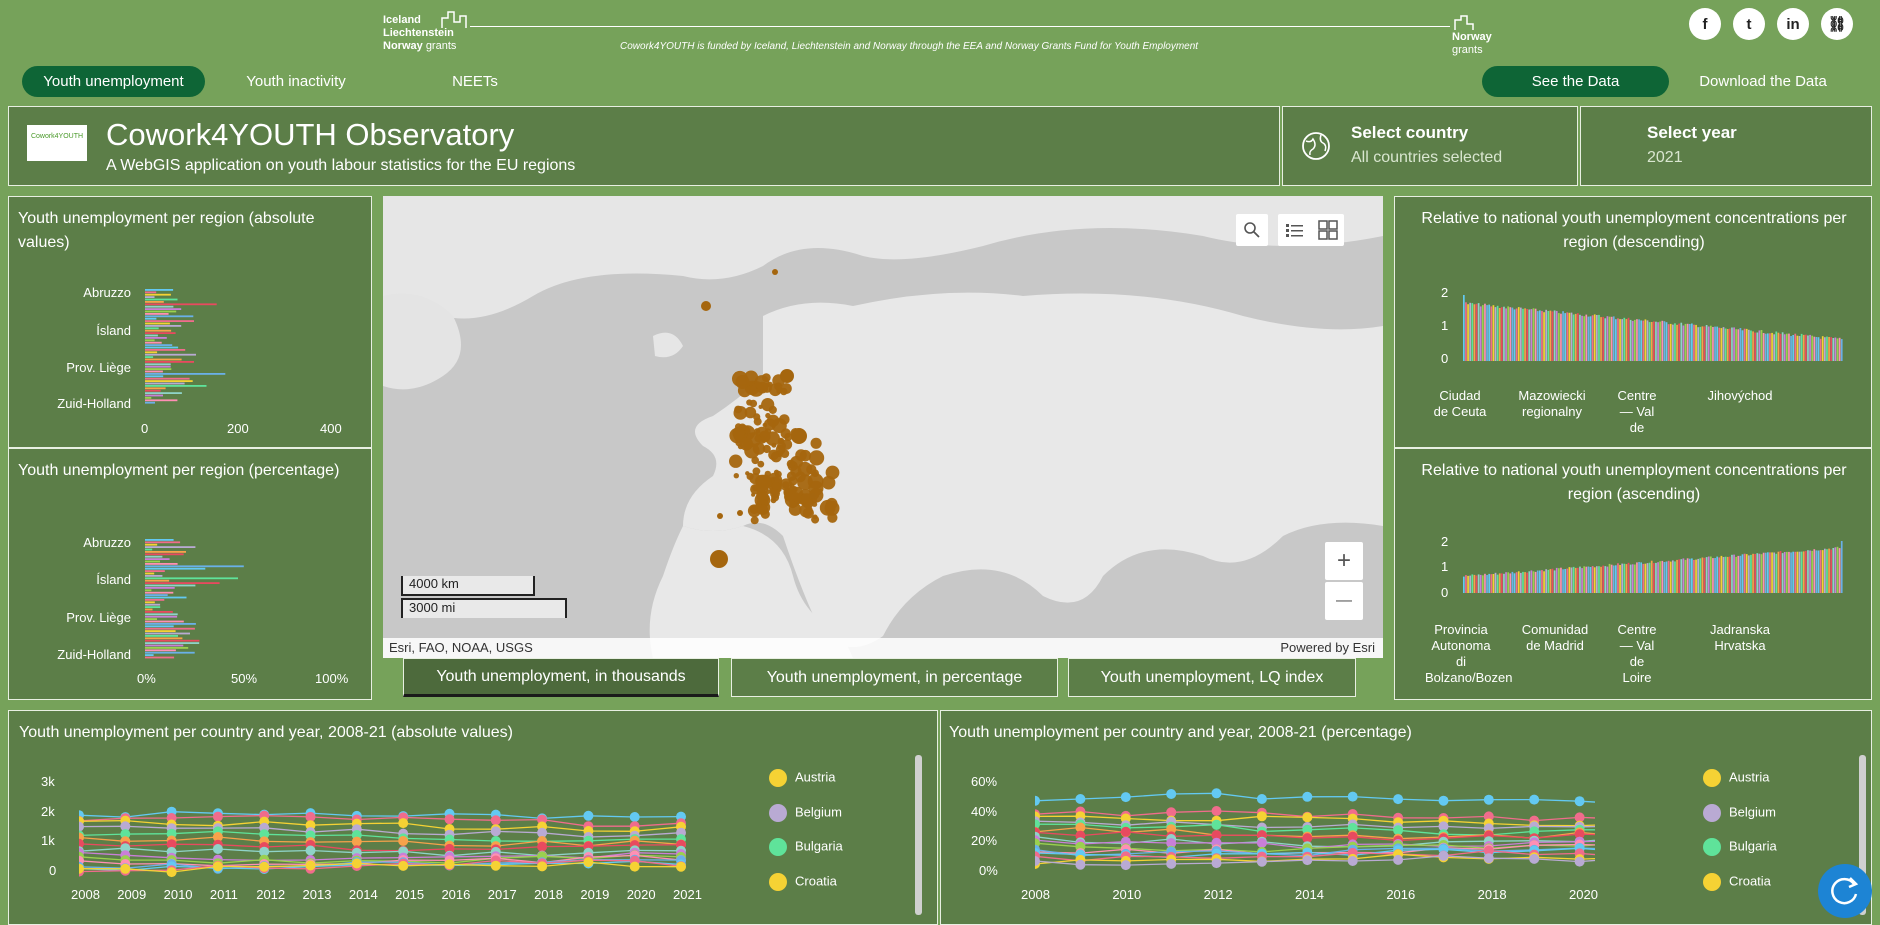 The width and height of the screenshot is (1880, 925). Describe the element at coordinates (1763, 81) in the screenshot. I see `download-data-button: Download the Data` at that location.